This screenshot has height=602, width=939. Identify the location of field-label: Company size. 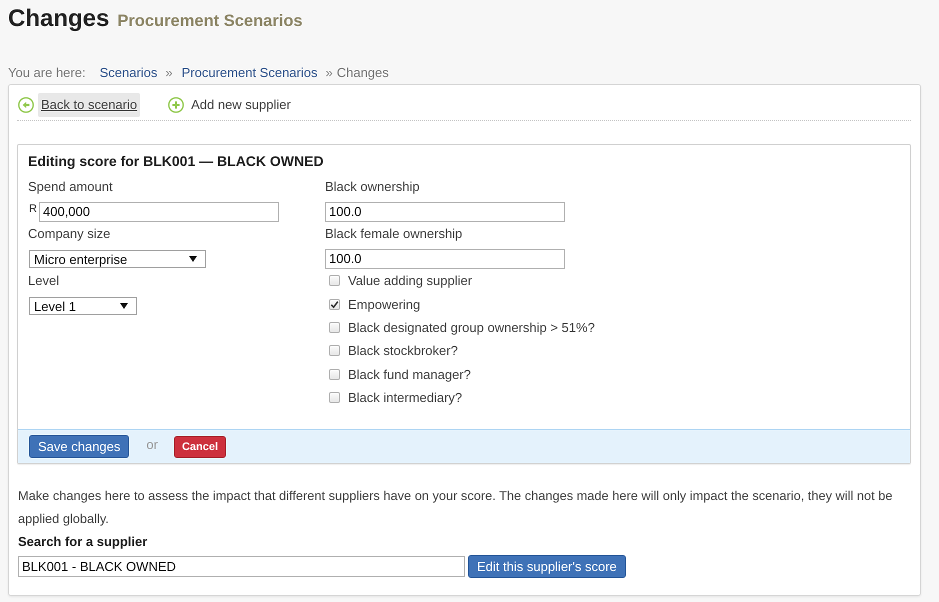
(69, 234).